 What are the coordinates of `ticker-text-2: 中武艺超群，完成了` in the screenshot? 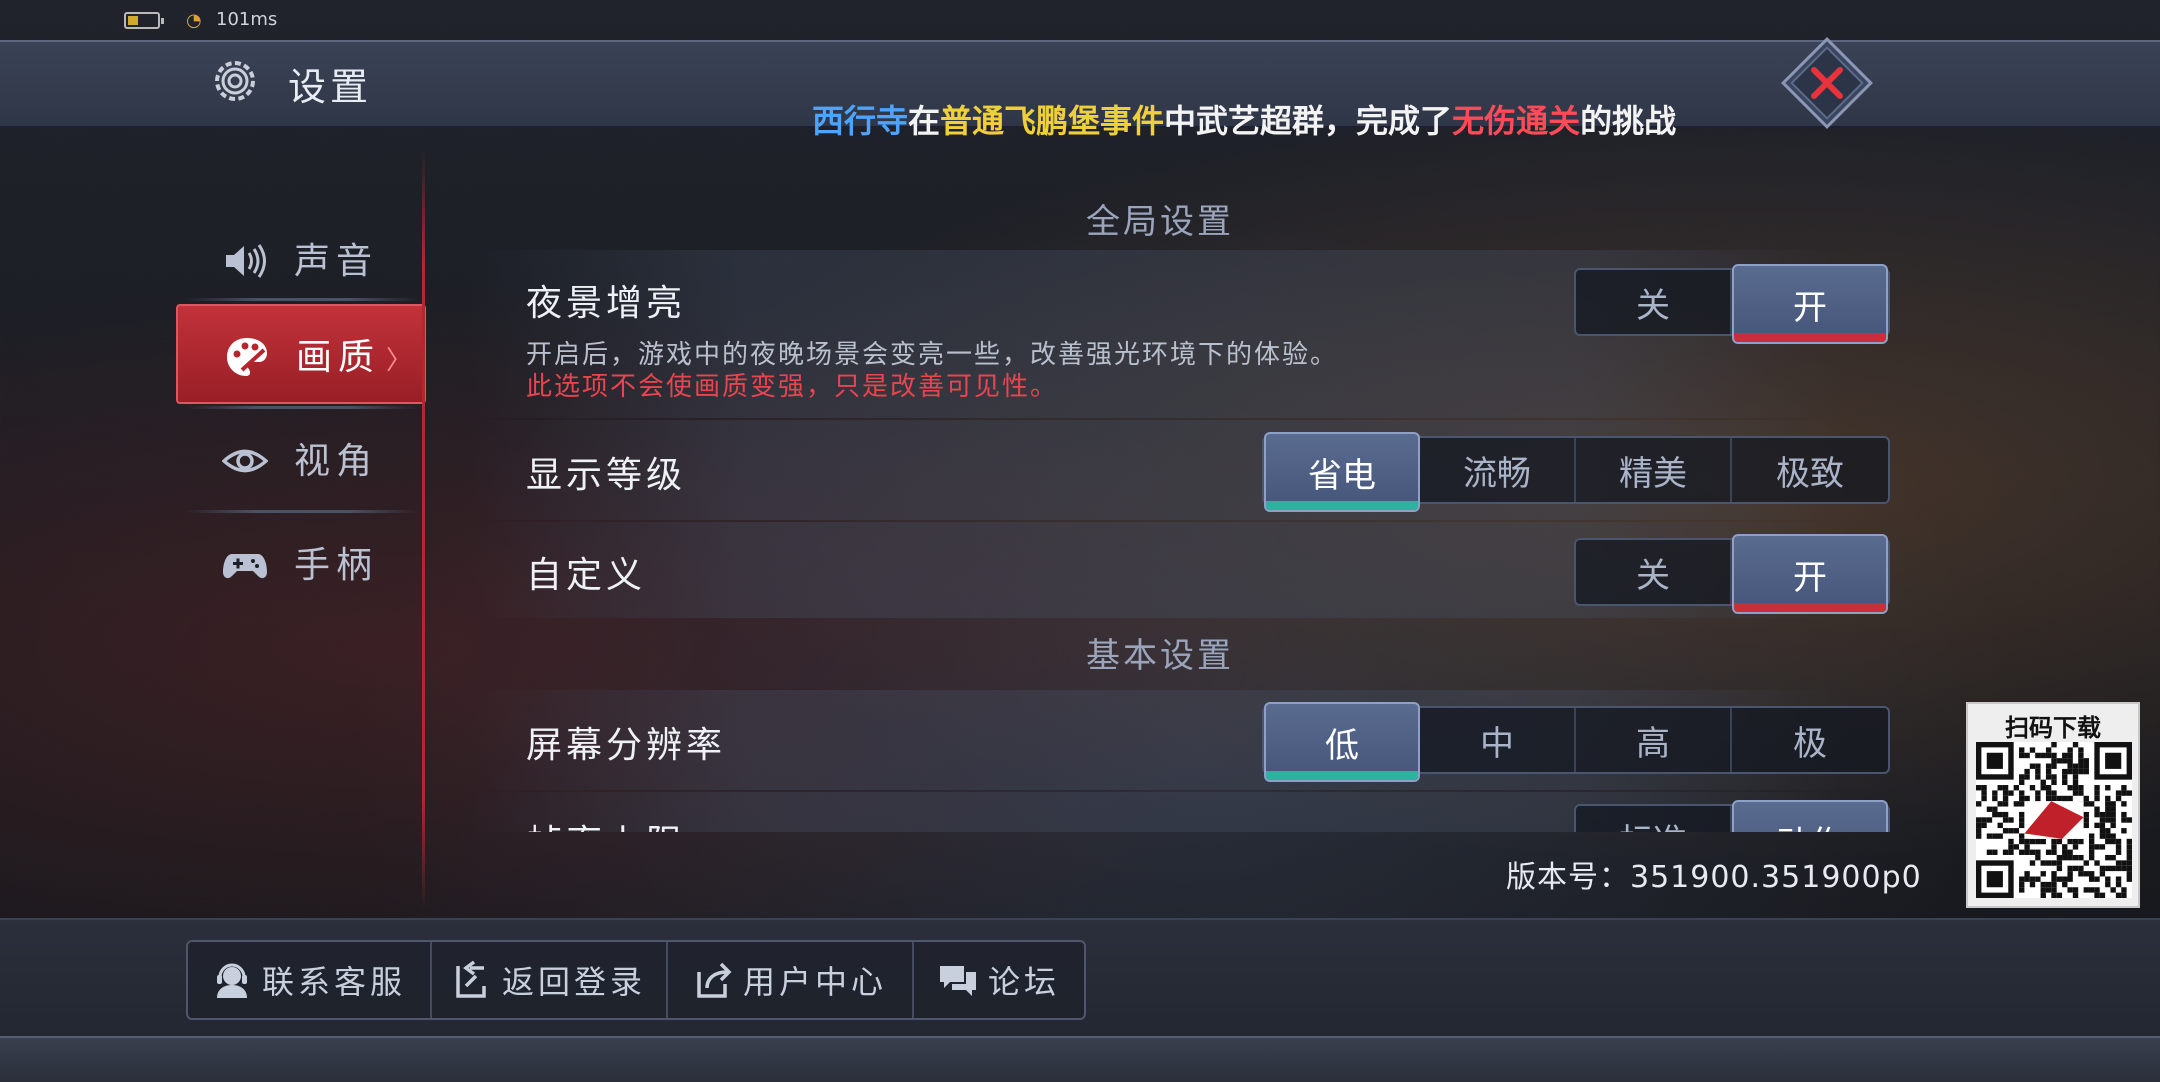 It's located at (1308, 121).